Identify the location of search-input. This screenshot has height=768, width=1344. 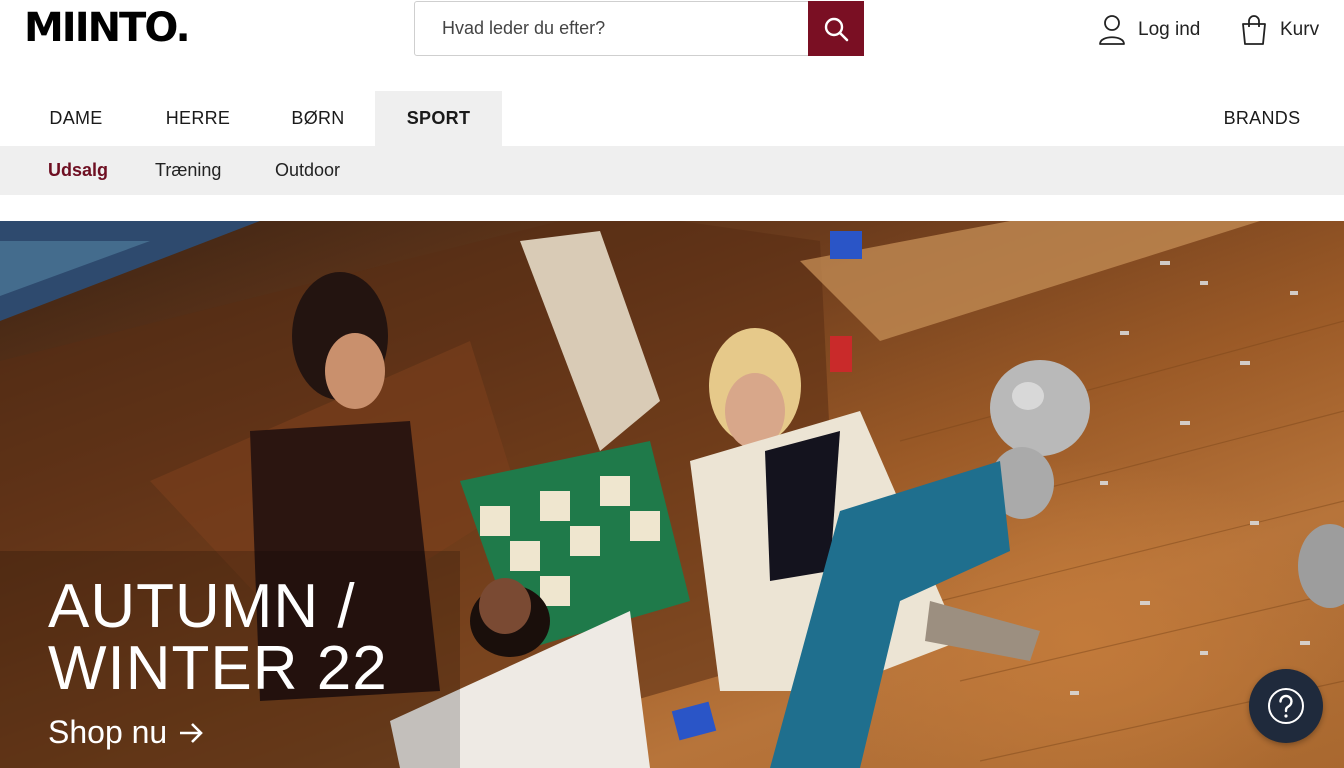
(612, 28).